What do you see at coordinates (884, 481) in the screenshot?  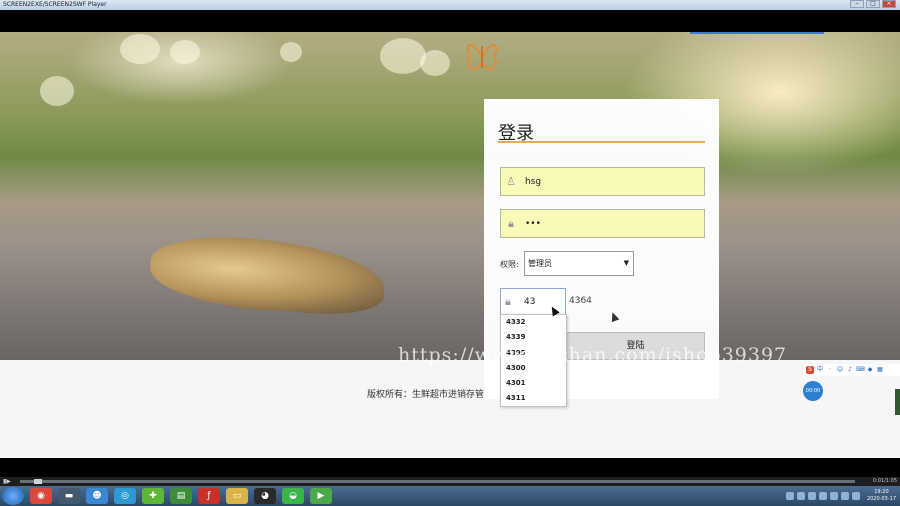 I see `player-time: 0:01/1:05` at bounding box center [884, 481].